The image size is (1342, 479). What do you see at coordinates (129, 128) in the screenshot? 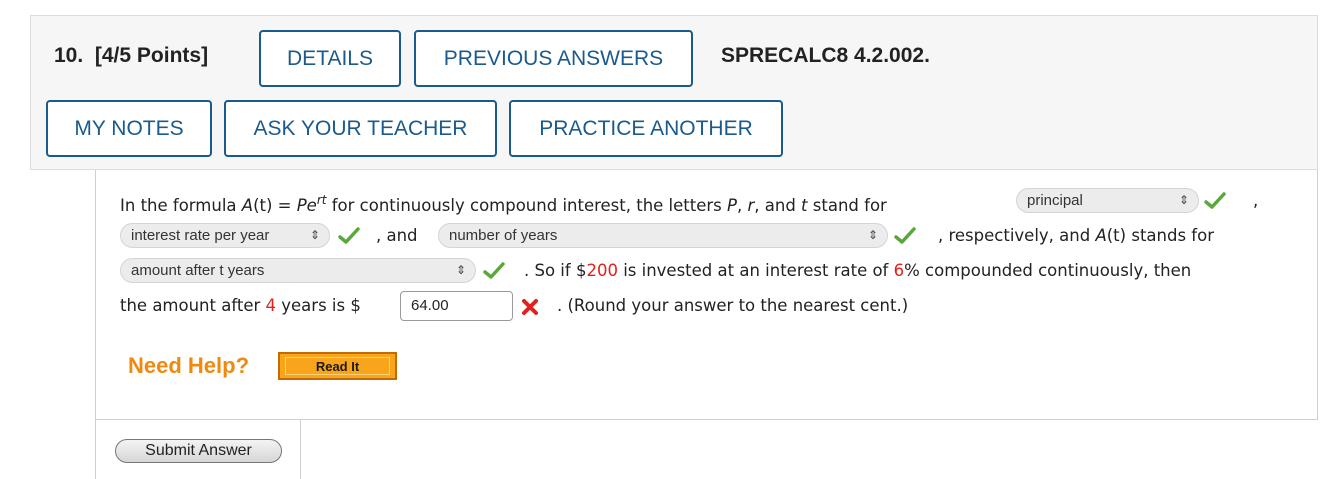
I see `my-notes-button: MY NOTES` at bounding box center [129, 128].